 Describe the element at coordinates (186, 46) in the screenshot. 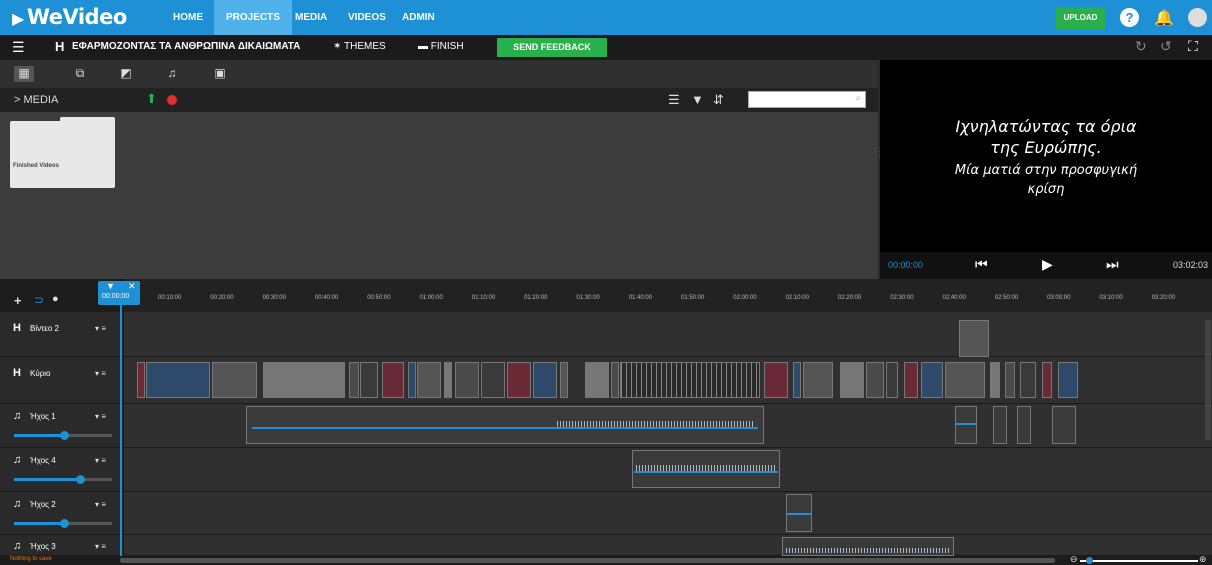

I see `project-title: ΕΦΑΡΜΟΖΟΝΤΑΣ ΤΑ ΑΝΘΡΩΠΙΝΑ ΔΙΚΑΙΩΜΑΤΑ` at that location.